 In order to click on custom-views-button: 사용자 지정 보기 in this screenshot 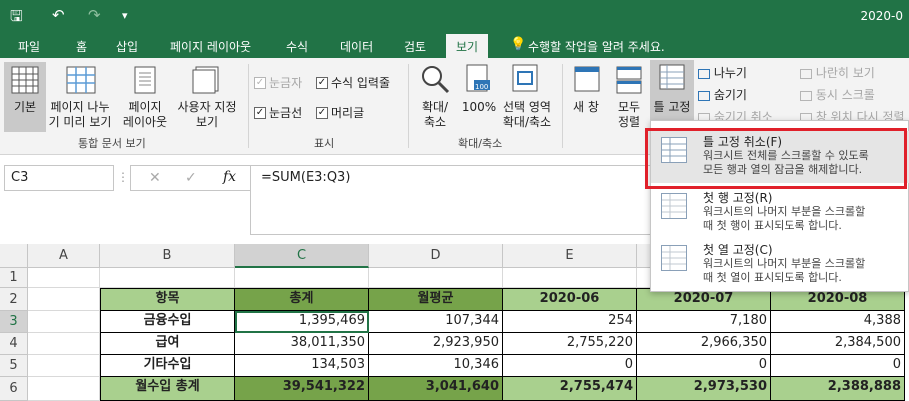, I will do `click(207, 115)`.